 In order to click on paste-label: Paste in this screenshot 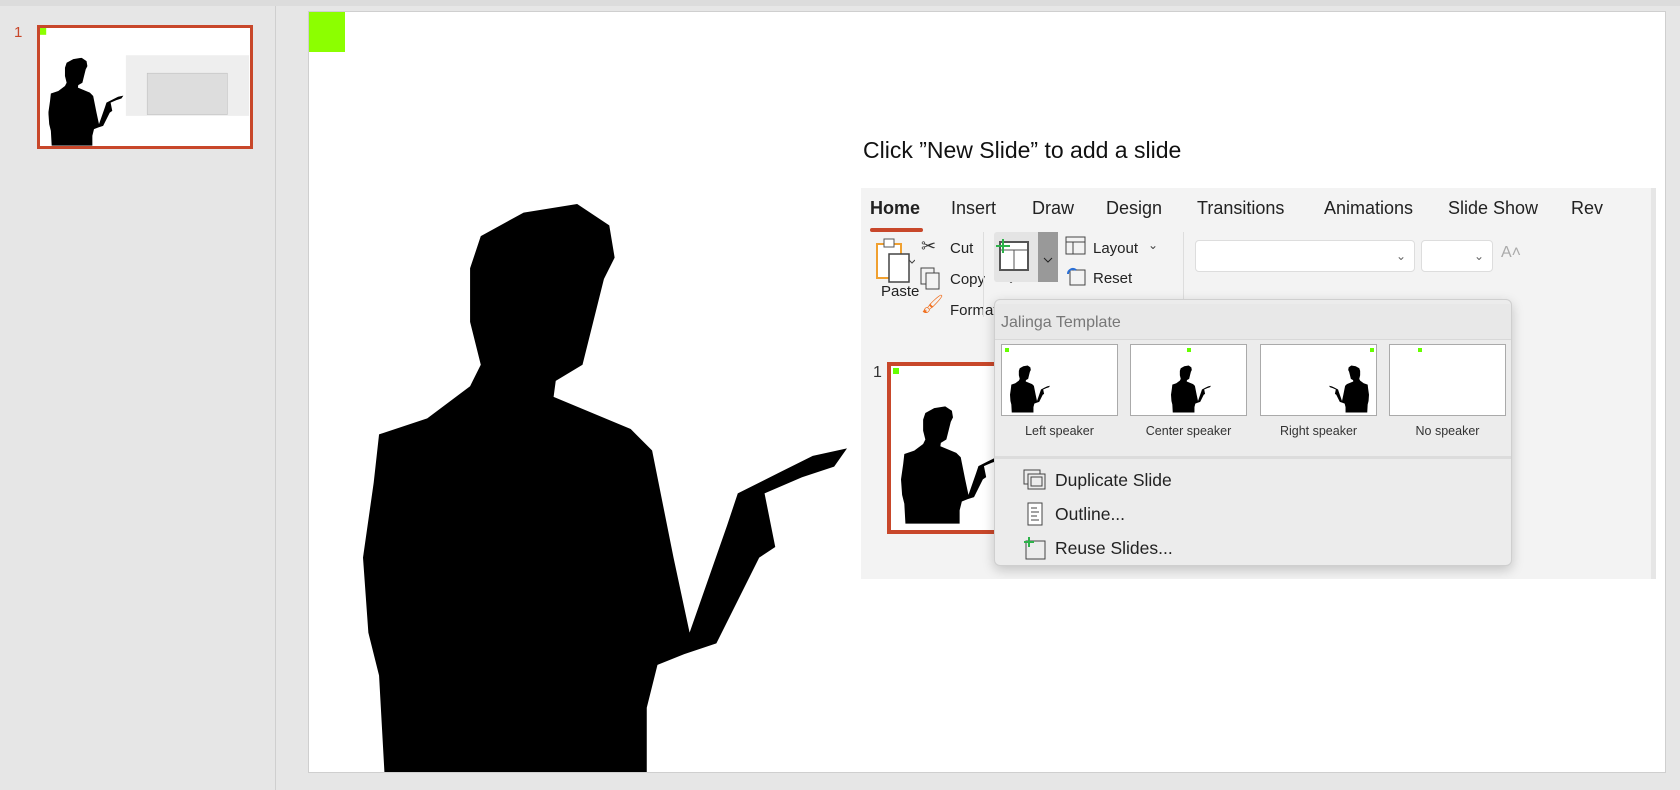, I will do `click(900, 291)`.